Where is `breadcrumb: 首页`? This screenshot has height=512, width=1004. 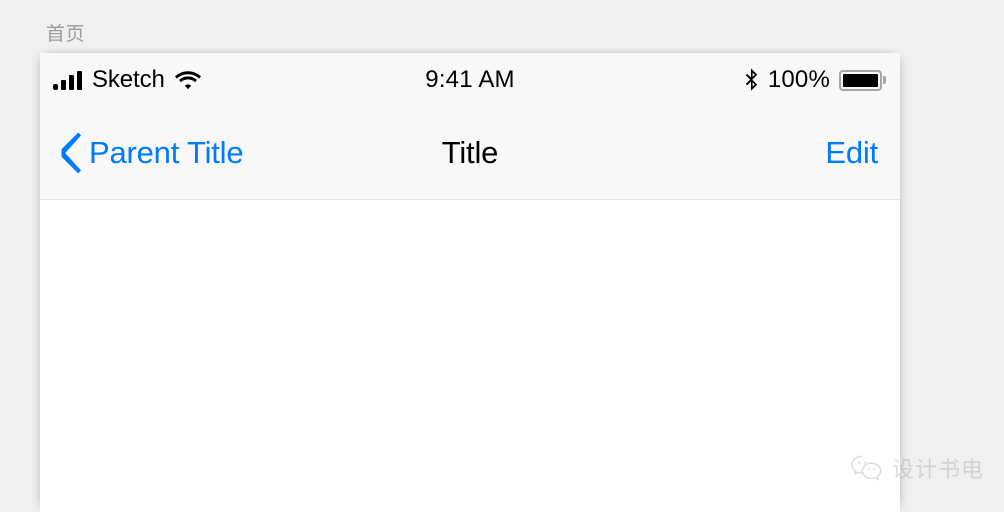 breadcrumb: 首页 is located at coordinates (66, 34).